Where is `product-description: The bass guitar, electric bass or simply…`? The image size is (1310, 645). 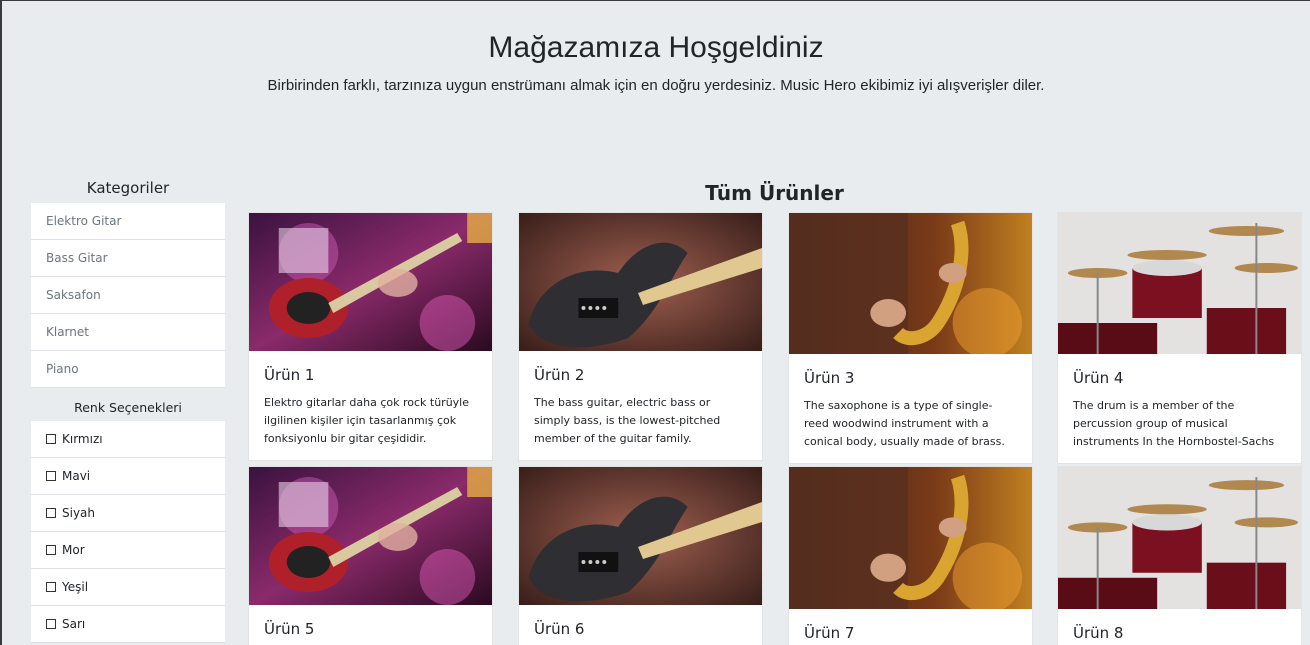
product-description: The bass guitar, electric bass or simply… is located at coordinates (627, 420).